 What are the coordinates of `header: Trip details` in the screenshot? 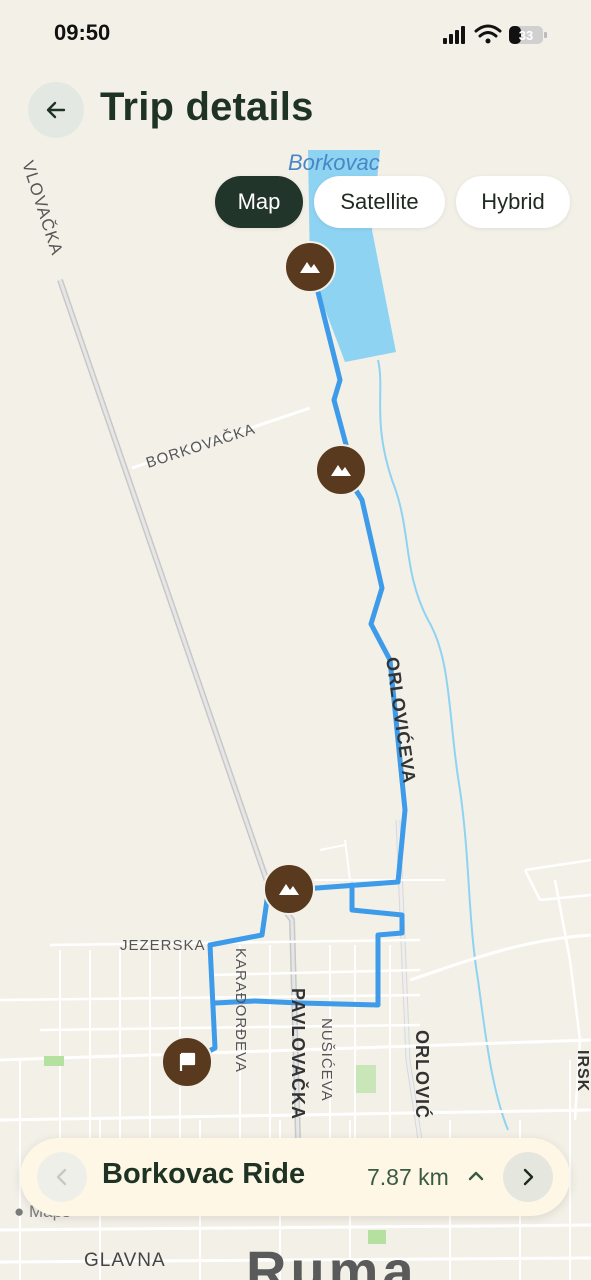 It's located at (295, 110).